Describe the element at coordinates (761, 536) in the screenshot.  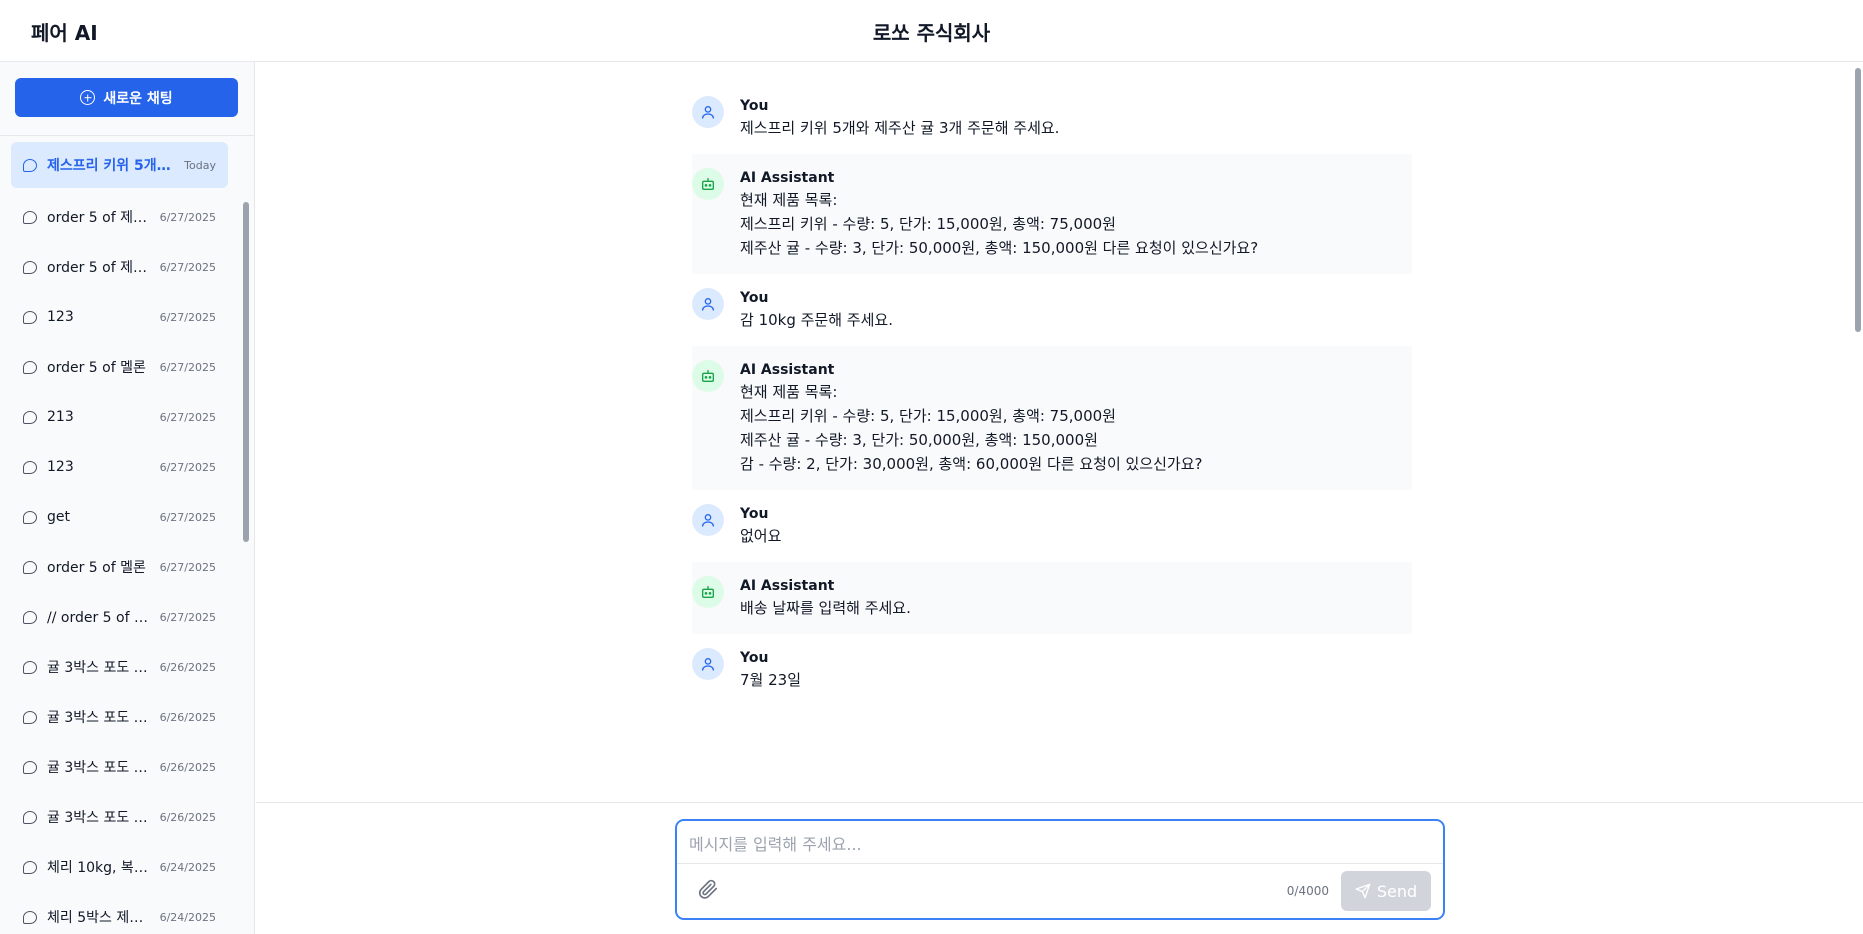
I see `message-line: 없어요` at that location.